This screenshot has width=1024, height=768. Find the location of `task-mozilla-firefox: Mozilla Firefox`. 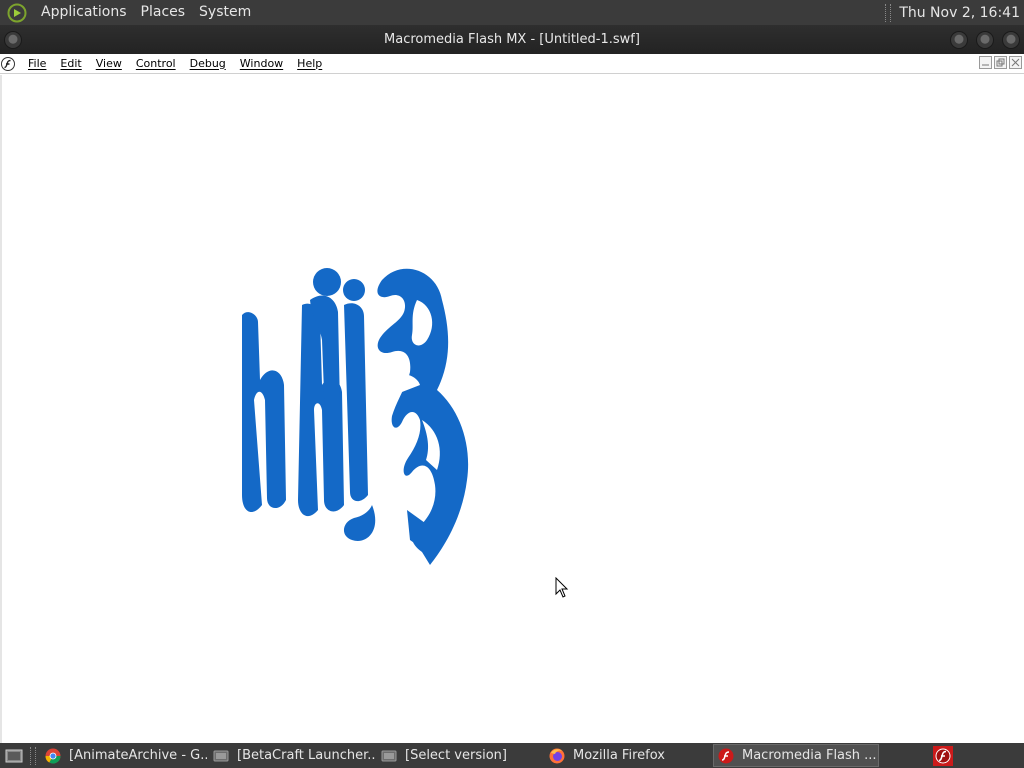

task-mozilla-firefox: Mozilla Firefox is located at coordinates (628, 755).